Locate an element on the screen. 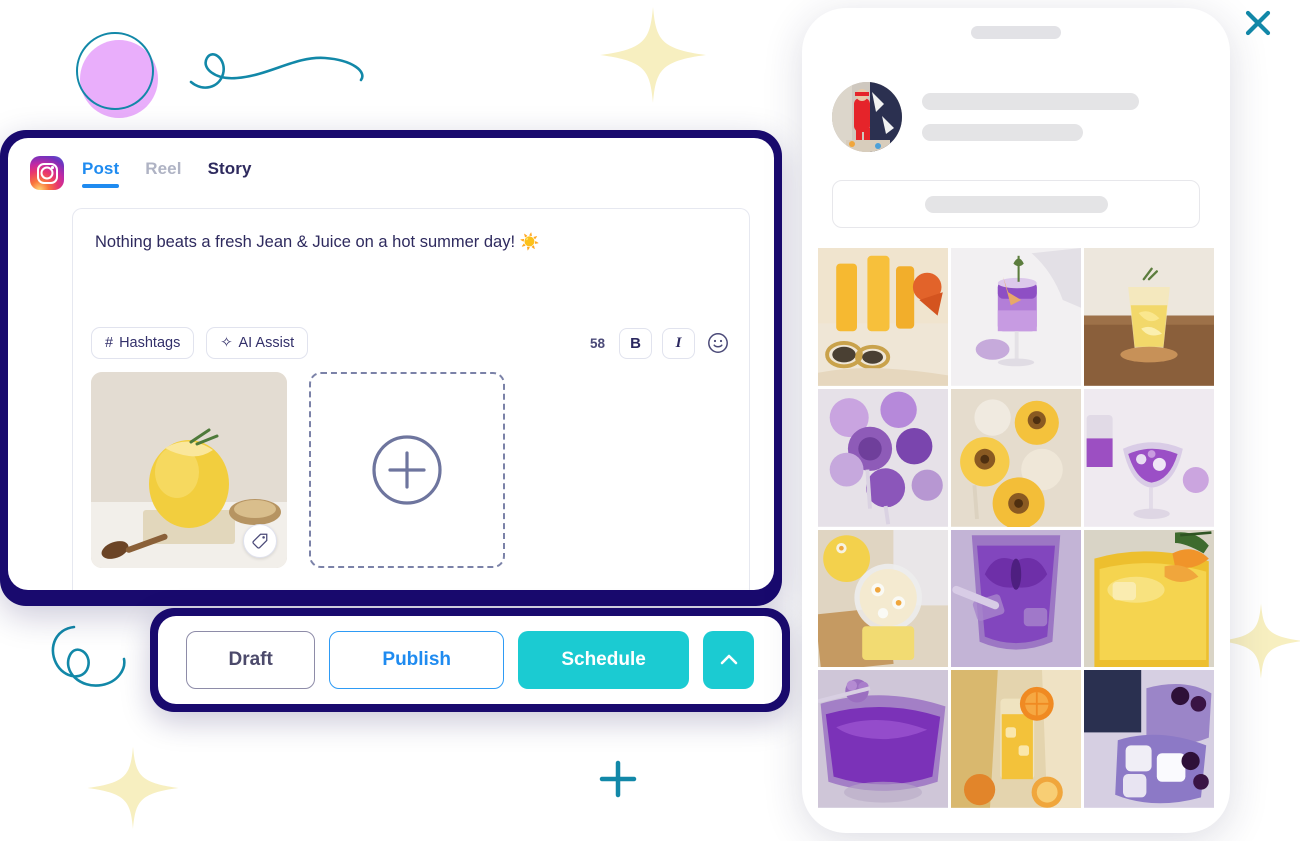  circle-shape-icon is located at coordinates (119, 79).